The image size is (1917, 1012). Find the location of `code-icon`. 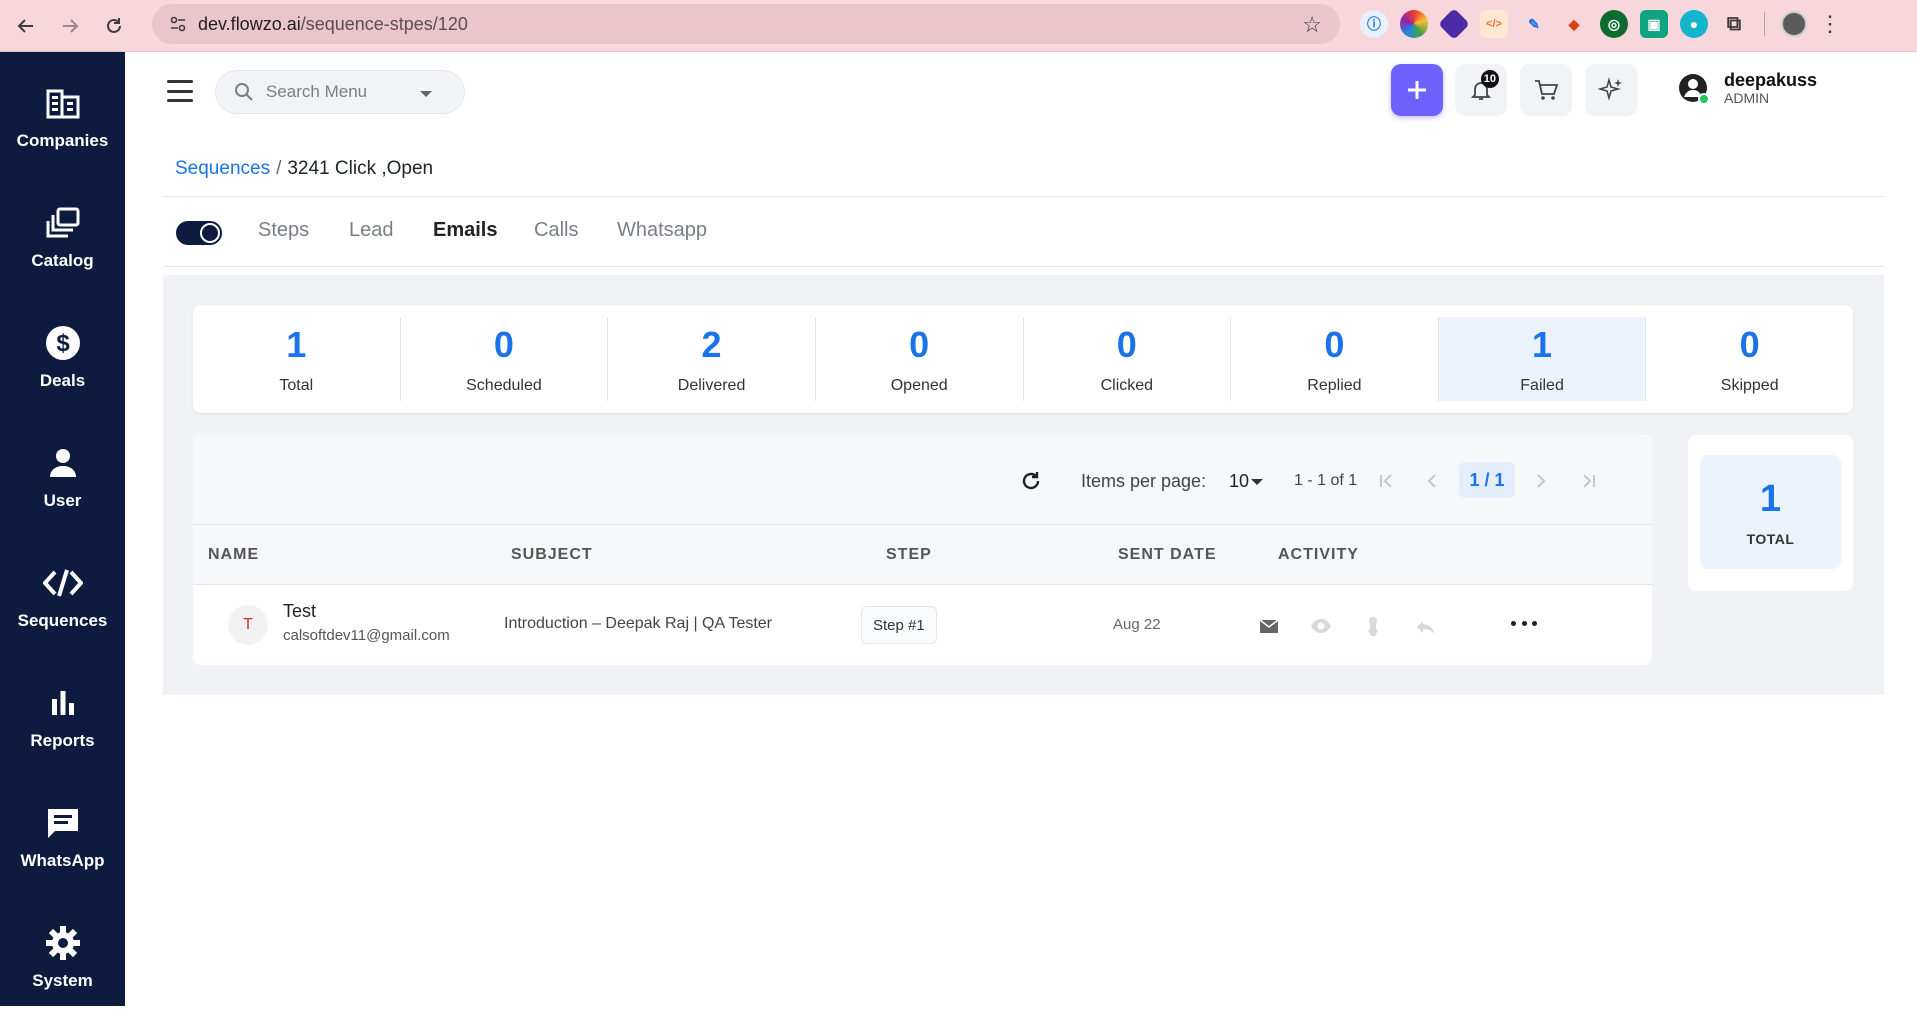

code-icon is located at coordinates (62, 583).